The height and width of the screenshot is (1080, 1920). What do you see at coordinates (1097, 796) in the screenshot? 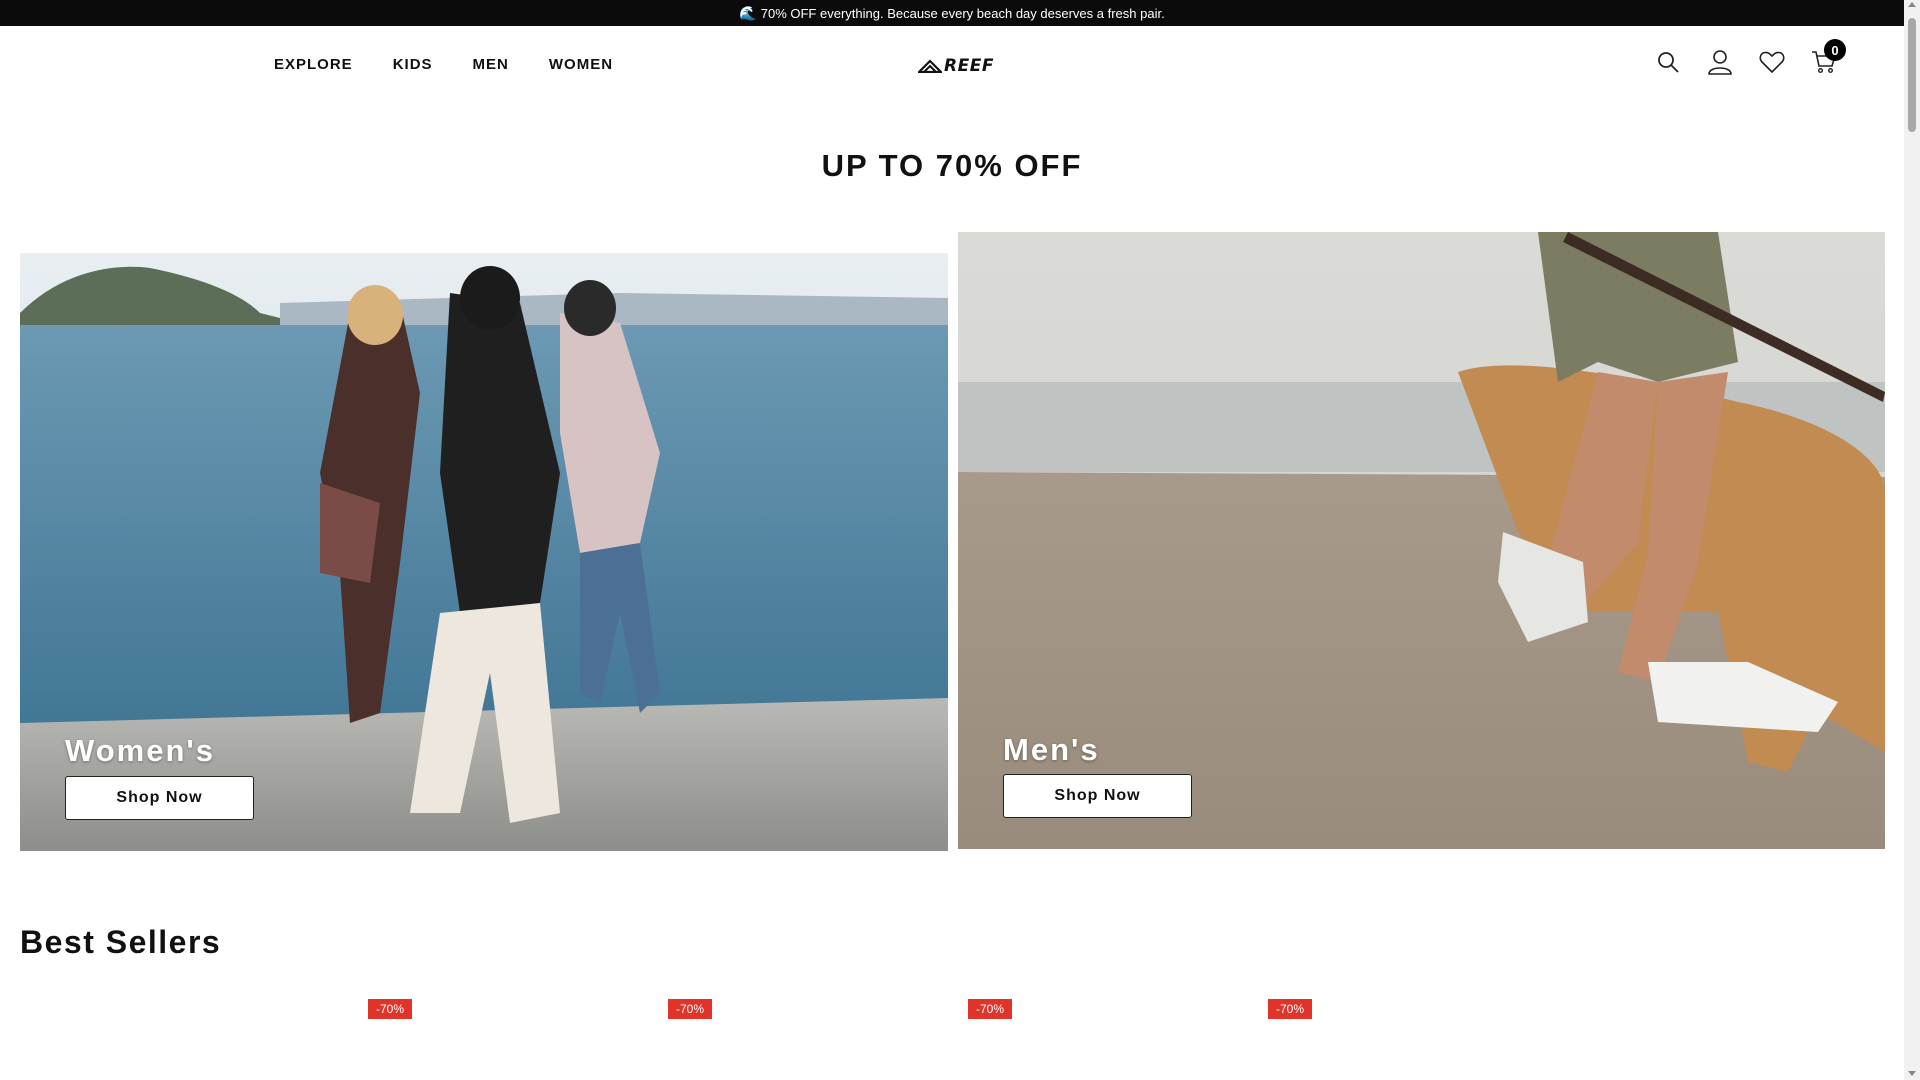
I see `mens-shop-now-button: Shop Now` at bounding box center [1097, 796].